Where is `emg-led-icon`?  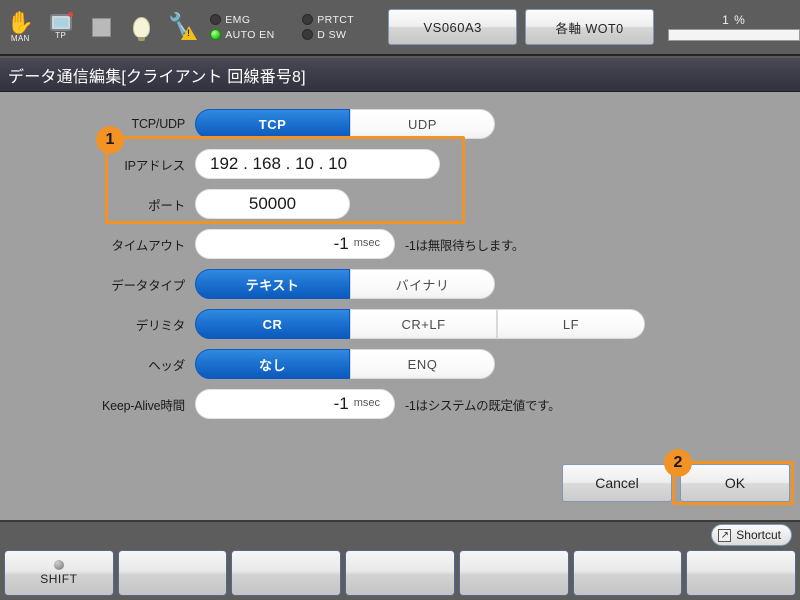
emg-led-icon is located at coordinates (216, 19).